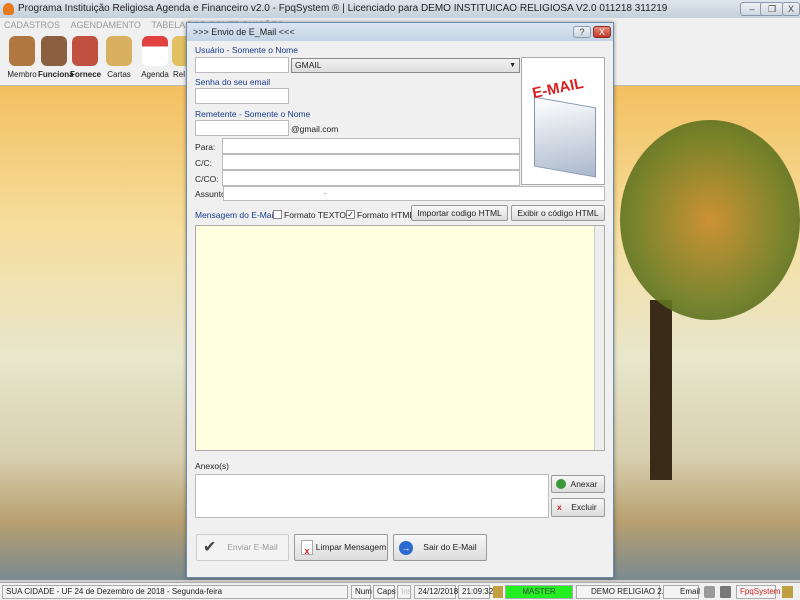 The width and height of the screenshot is (800, 600). Describe the element at coordinates (582, 32) in the screenshot. I see `help-button: ?` at that location.